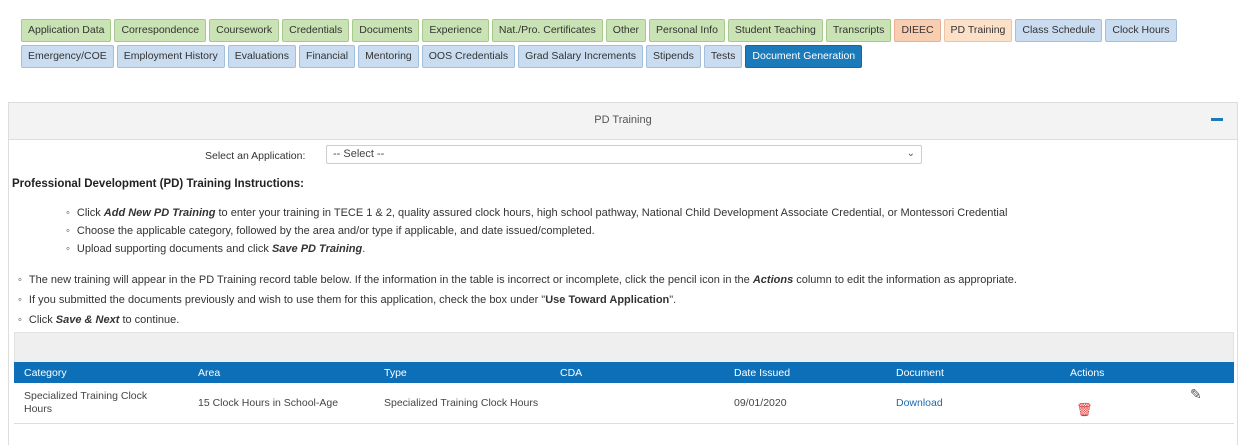 The width and height of the screenshot is (1238, 445). Describe the element at coordinates (359, 154) in the screenshot. I see `select-application-value: -- Select --` at that location.